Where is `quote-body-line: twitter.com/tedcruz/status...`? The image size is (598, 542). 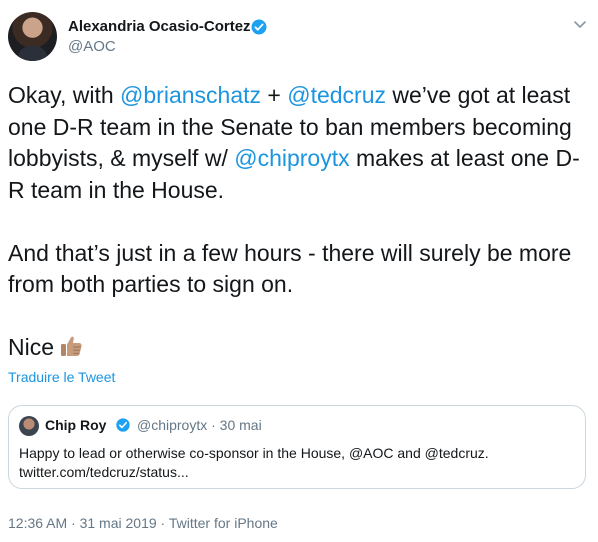
quote-body-line: twitter.com/tedcruz/status... is located at coordinates (104, 472).